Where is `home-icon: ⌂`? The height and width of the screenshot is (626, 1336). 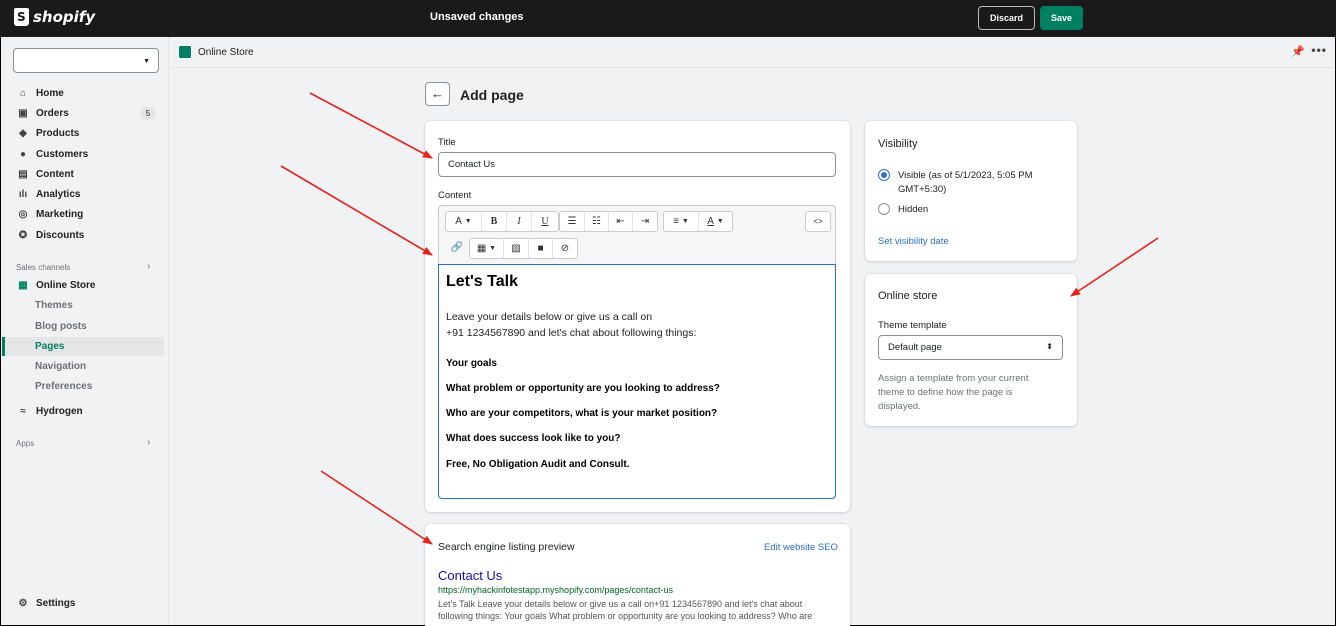
home-icon: ⌂ is located at coordinates (23, 93).